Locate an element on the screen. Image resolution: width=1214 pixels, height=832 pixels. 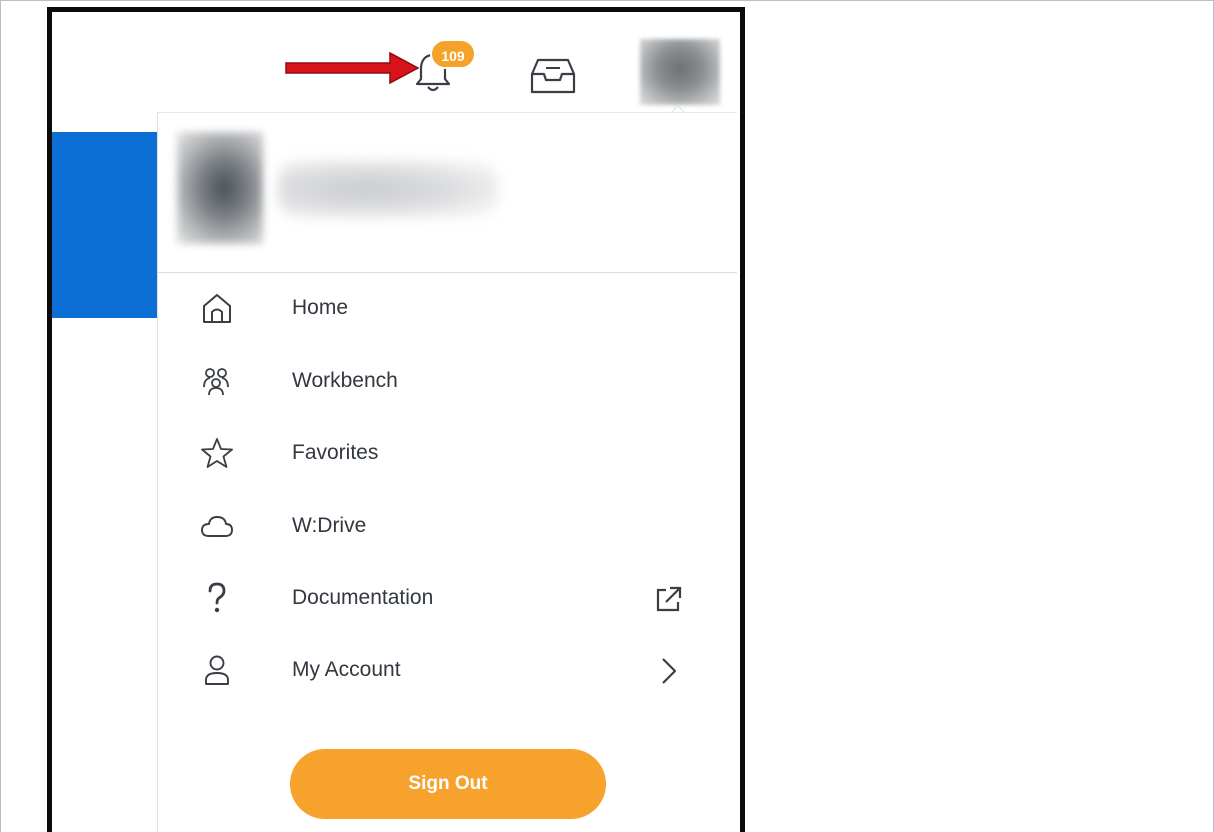
menu-item-documentation: Documentation is located at coordinates (447, 598).